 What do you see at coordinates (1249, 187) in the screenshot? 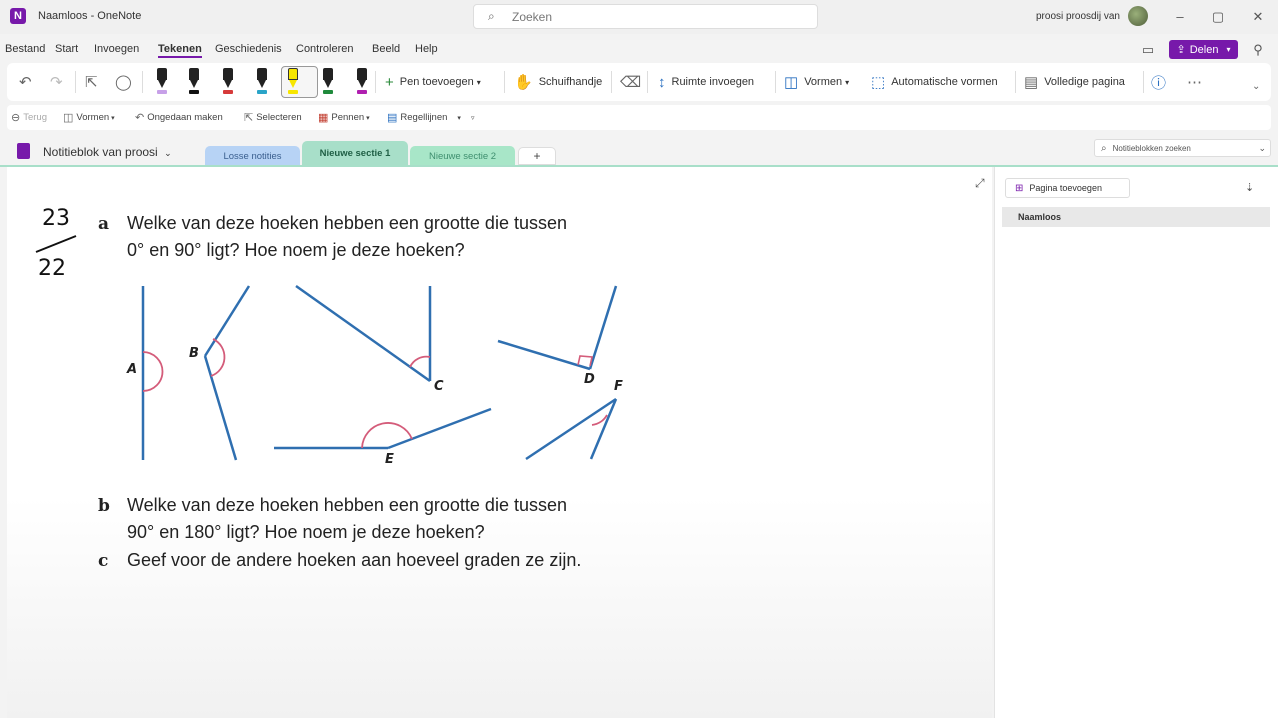
I see `sort-icon: ⇣` at bounding box center [1249, 187].